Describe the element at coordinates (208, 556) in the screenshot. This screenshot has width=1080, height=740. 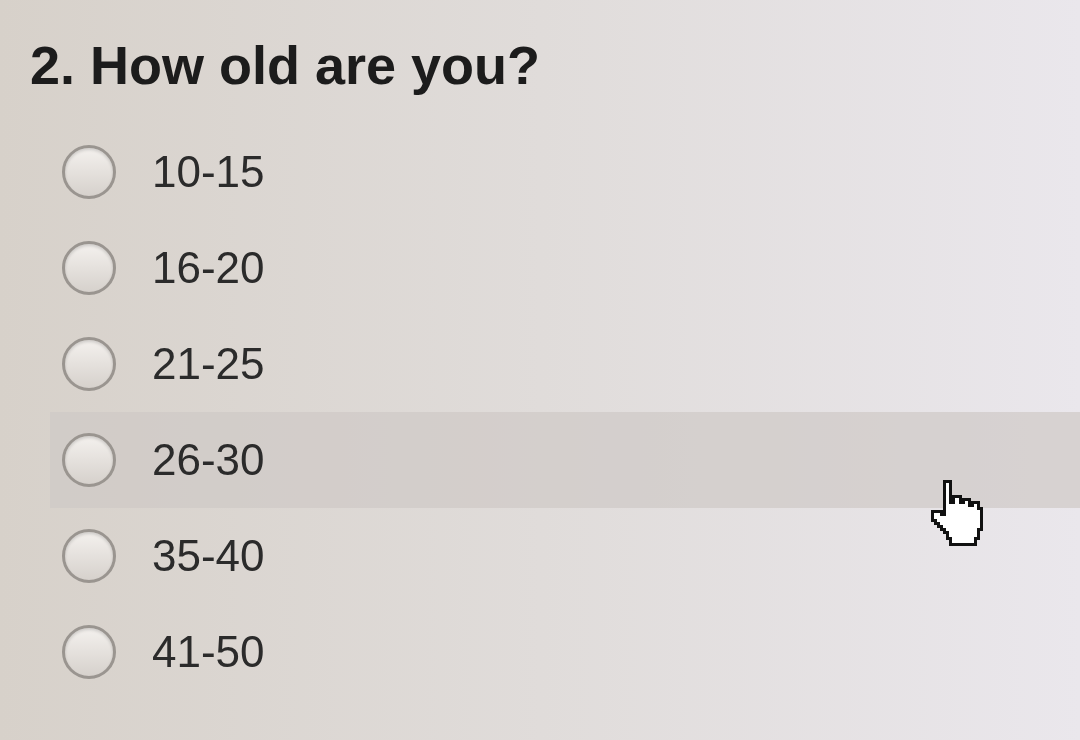
I see `option-label: 35-40` at that location.